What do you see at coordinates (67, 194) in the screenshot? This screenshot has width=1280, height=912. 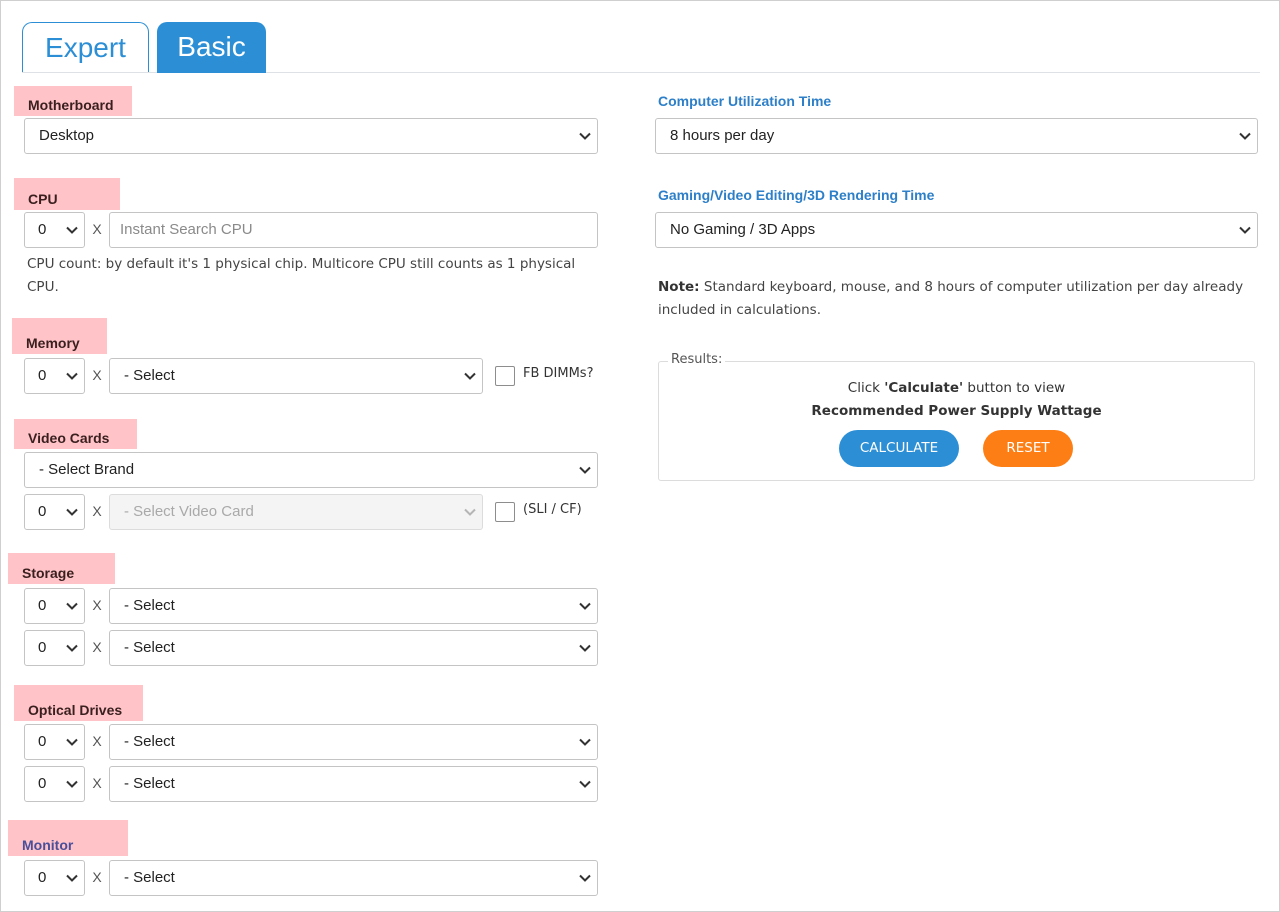 I see `cpu-label: CPU` at bounding box center [67, 194].